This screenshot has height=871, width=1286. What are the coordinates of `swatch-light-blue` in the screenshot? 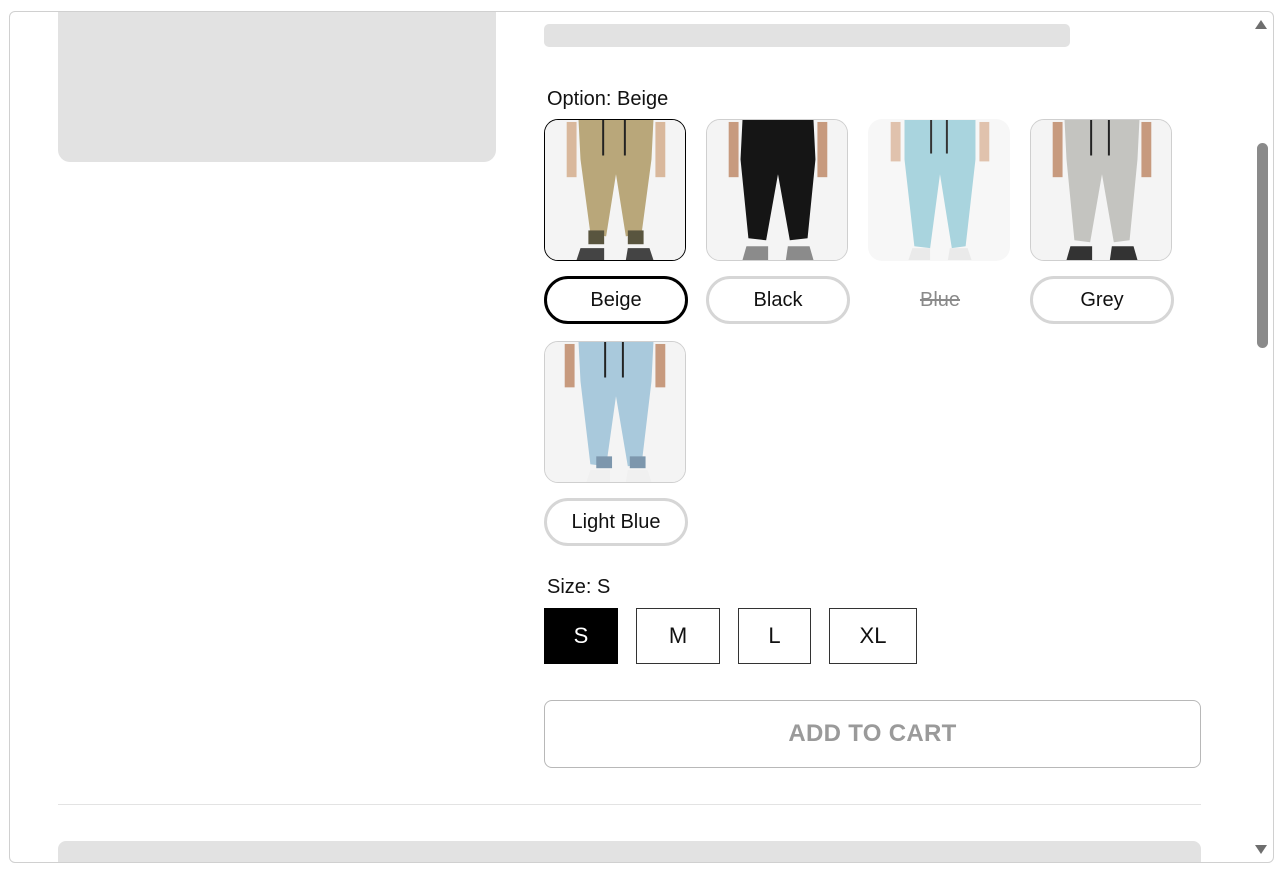 It's located at (615, 412).